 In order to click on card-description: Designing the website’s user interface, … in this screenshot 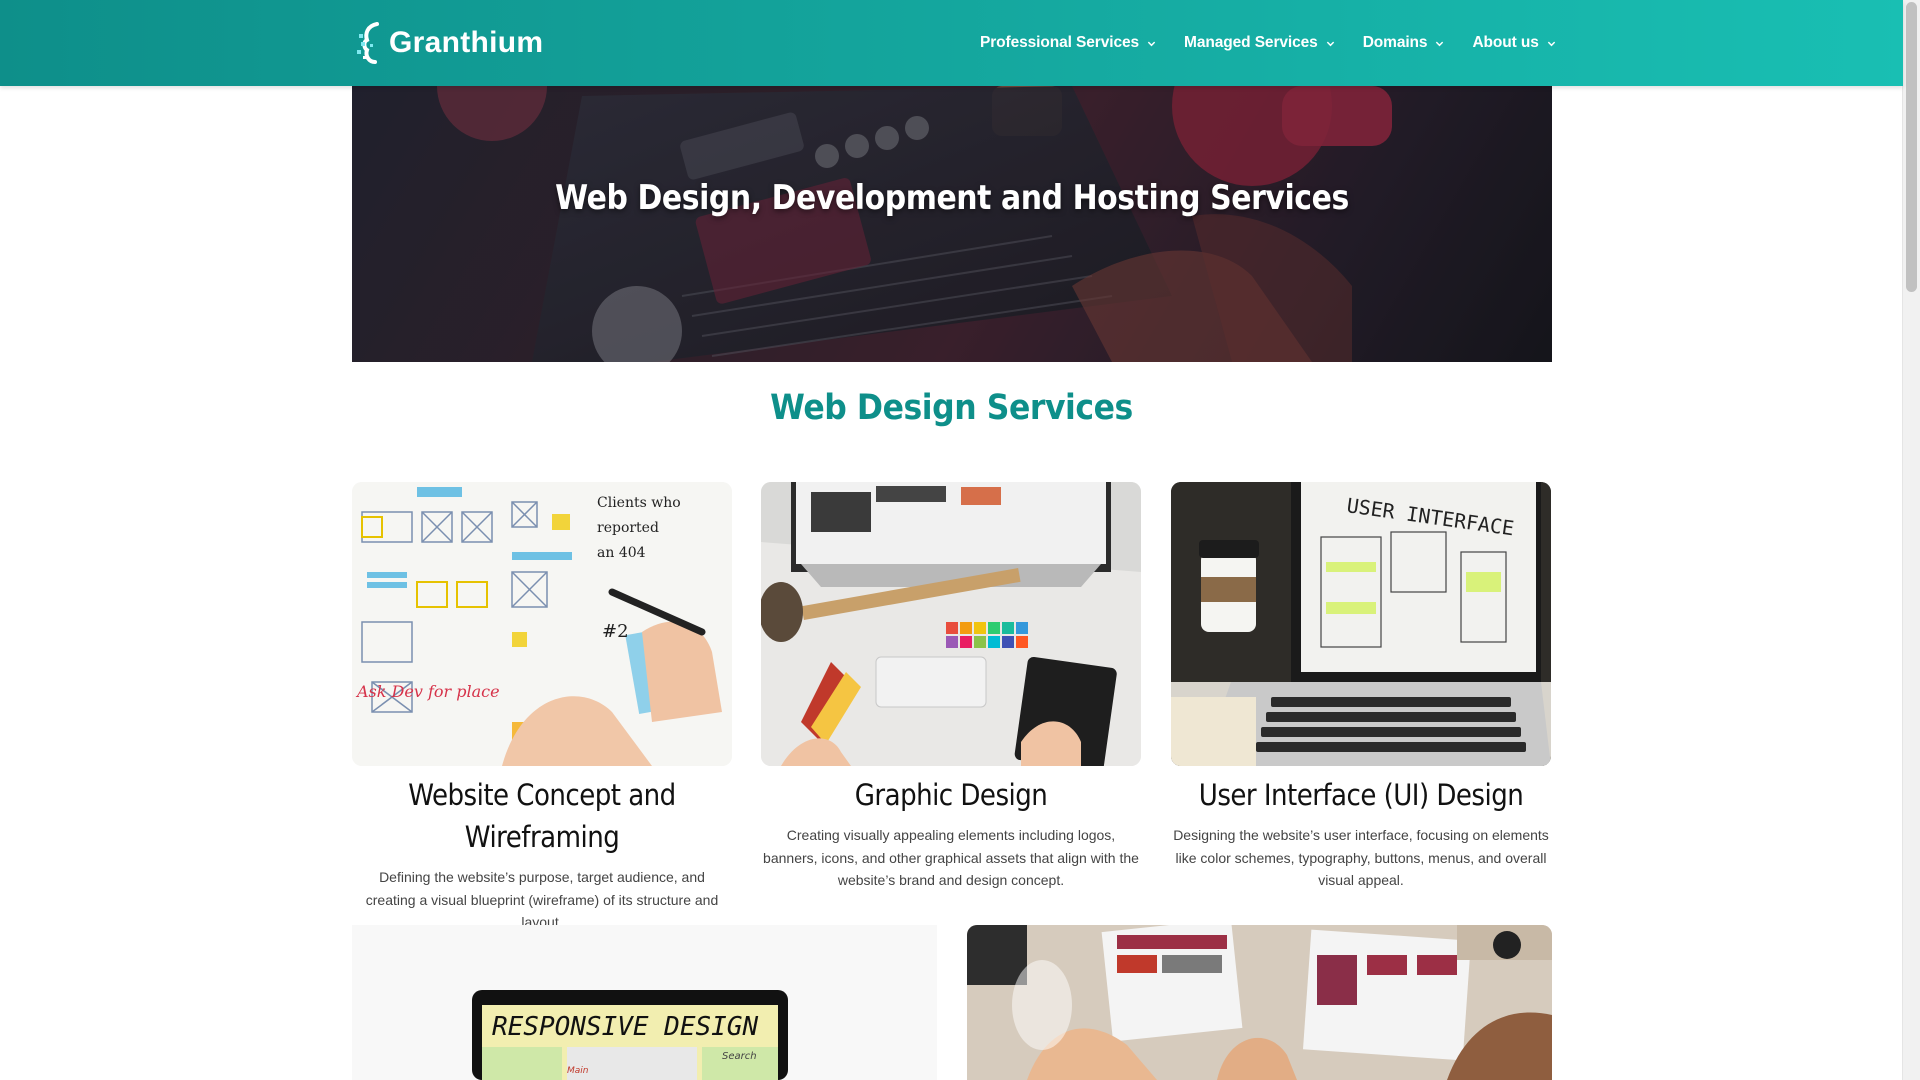, I will do `click(1361, 857)`.